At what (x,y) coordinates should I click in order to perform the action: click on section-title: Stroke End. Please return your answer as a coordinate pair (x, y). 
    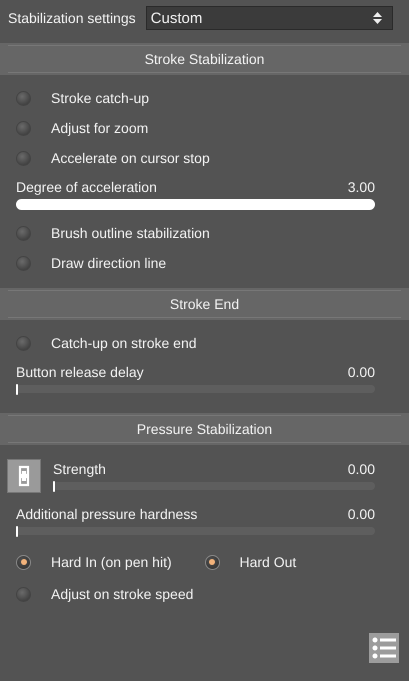
    Looking at the image, I should click on (205, 304).